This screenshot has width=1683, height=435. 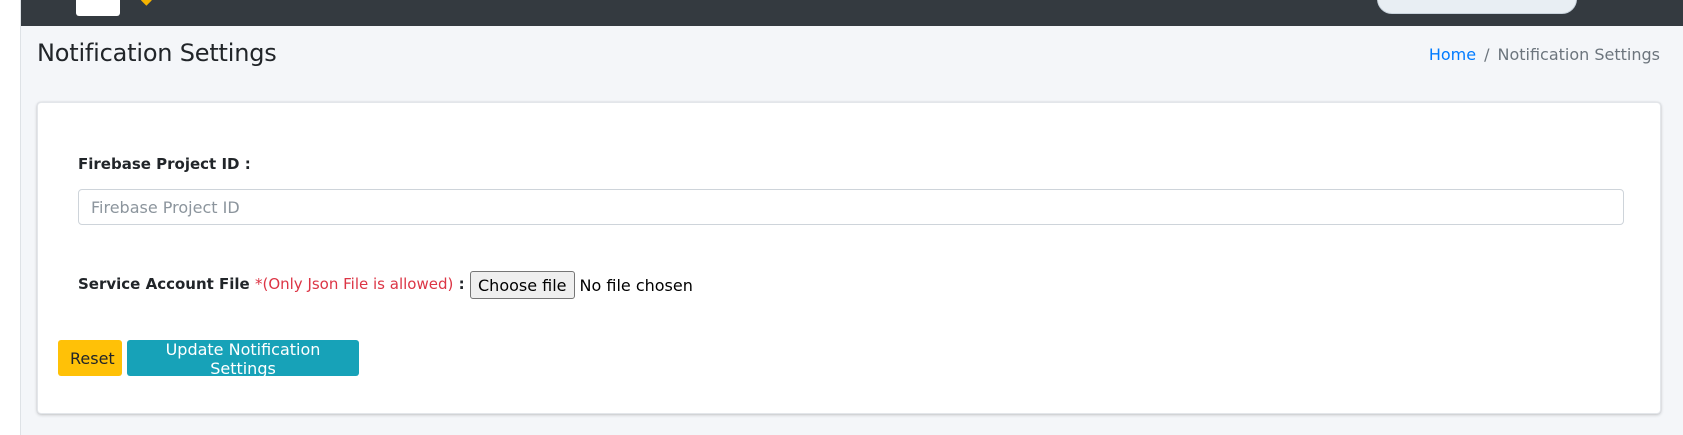 I want to click on breadcrumb: Home / Notification Settings, so click(x=1544, y=54).